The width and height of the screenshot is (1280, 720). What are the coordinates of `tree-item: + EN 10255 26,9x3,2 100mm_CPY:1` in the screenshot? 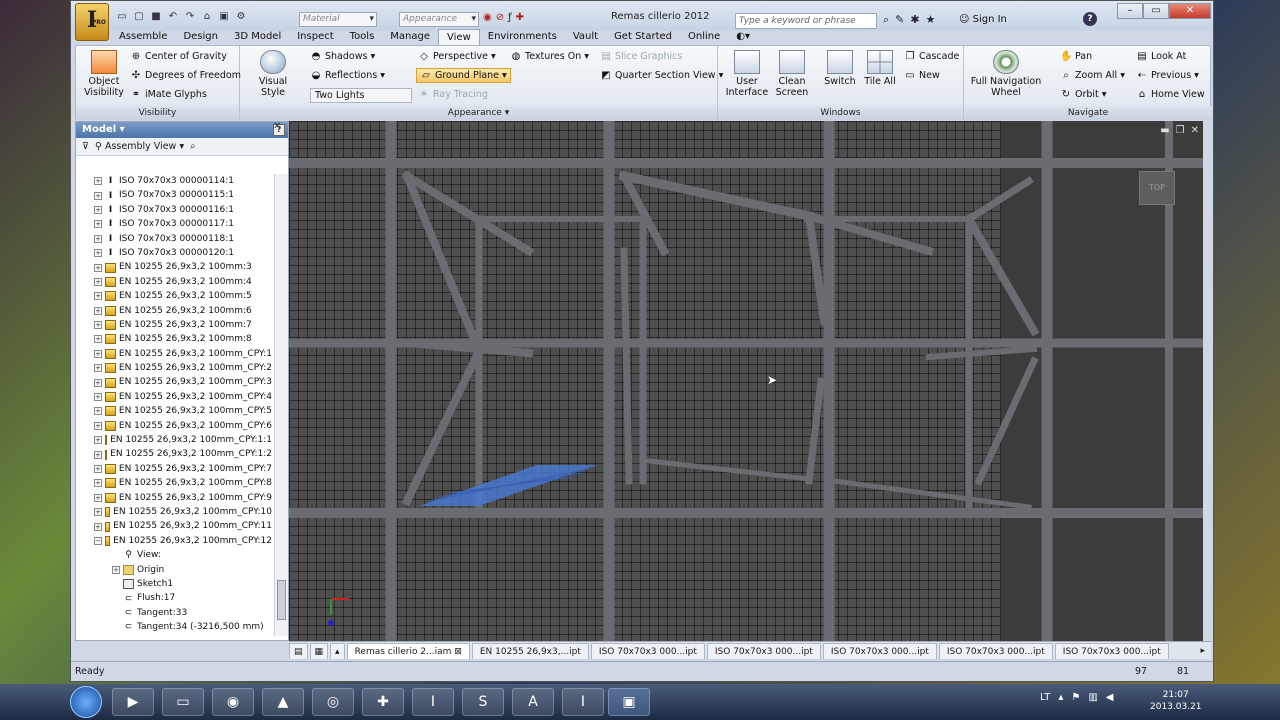 It's located at (174, 354).